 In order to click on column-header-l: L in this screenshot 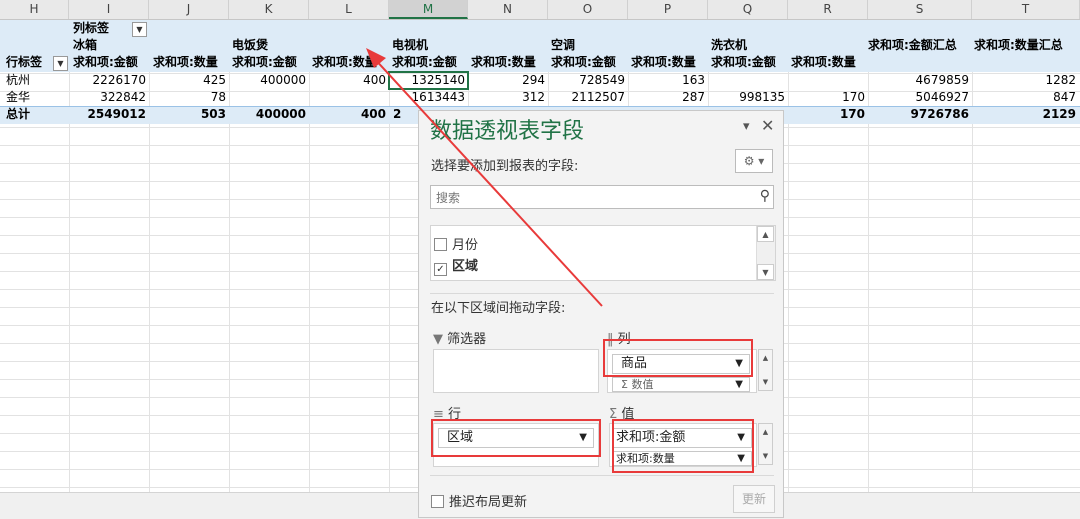, I will do `click(349, 9)`.